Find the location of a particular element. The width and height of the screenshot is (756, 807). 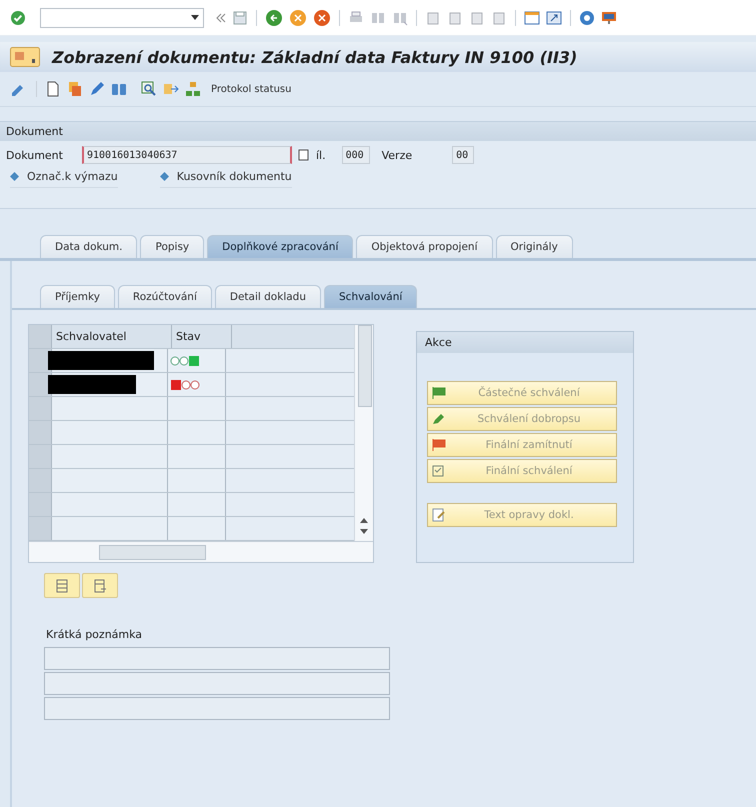

command-field is located at coordinates (122, 18).